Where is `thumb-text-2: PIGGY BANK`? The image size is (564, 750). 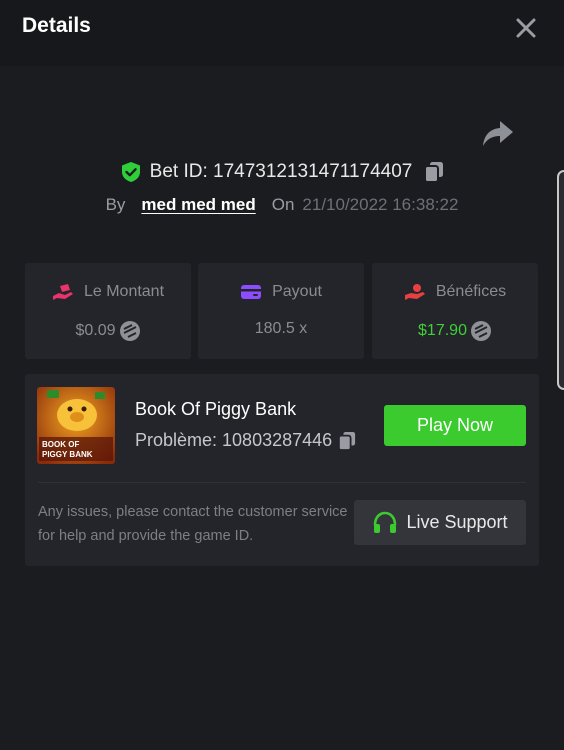
thumb-text-2: PIGGY BANK is located at coordinates (67, 454).